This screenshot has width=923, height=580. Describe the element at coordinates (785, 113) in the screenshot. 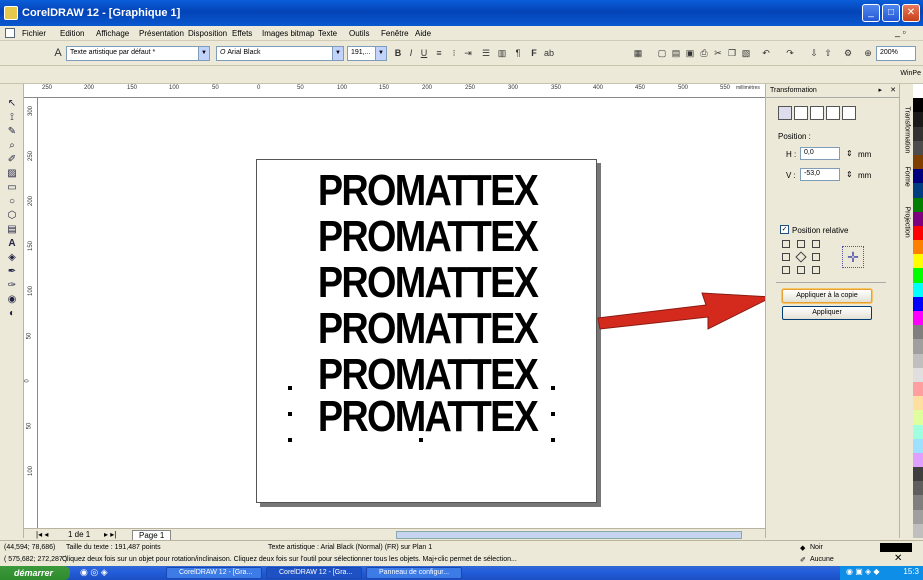

I see `position-mode-icon` at that location.